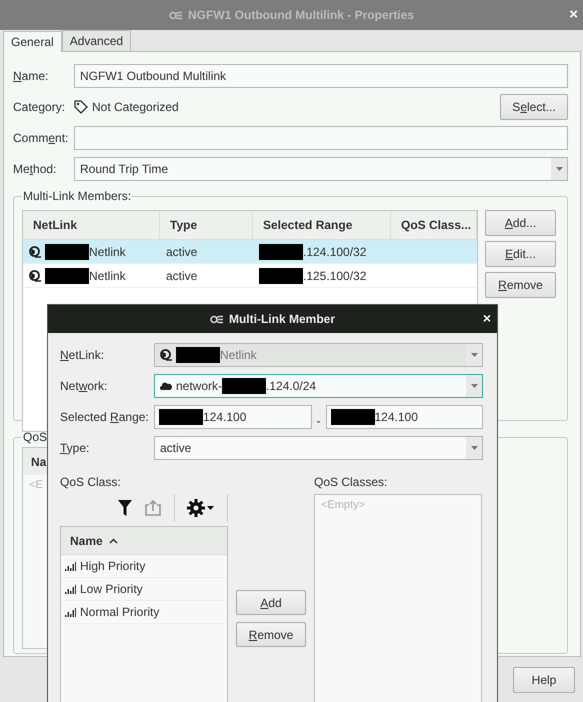 Image resolution: width=583 pixels, height=702 pixels. What do you see at coordinates (75, 448) in the screenshot?
I see `field-label: Type:` at bounding box center [75, 448].